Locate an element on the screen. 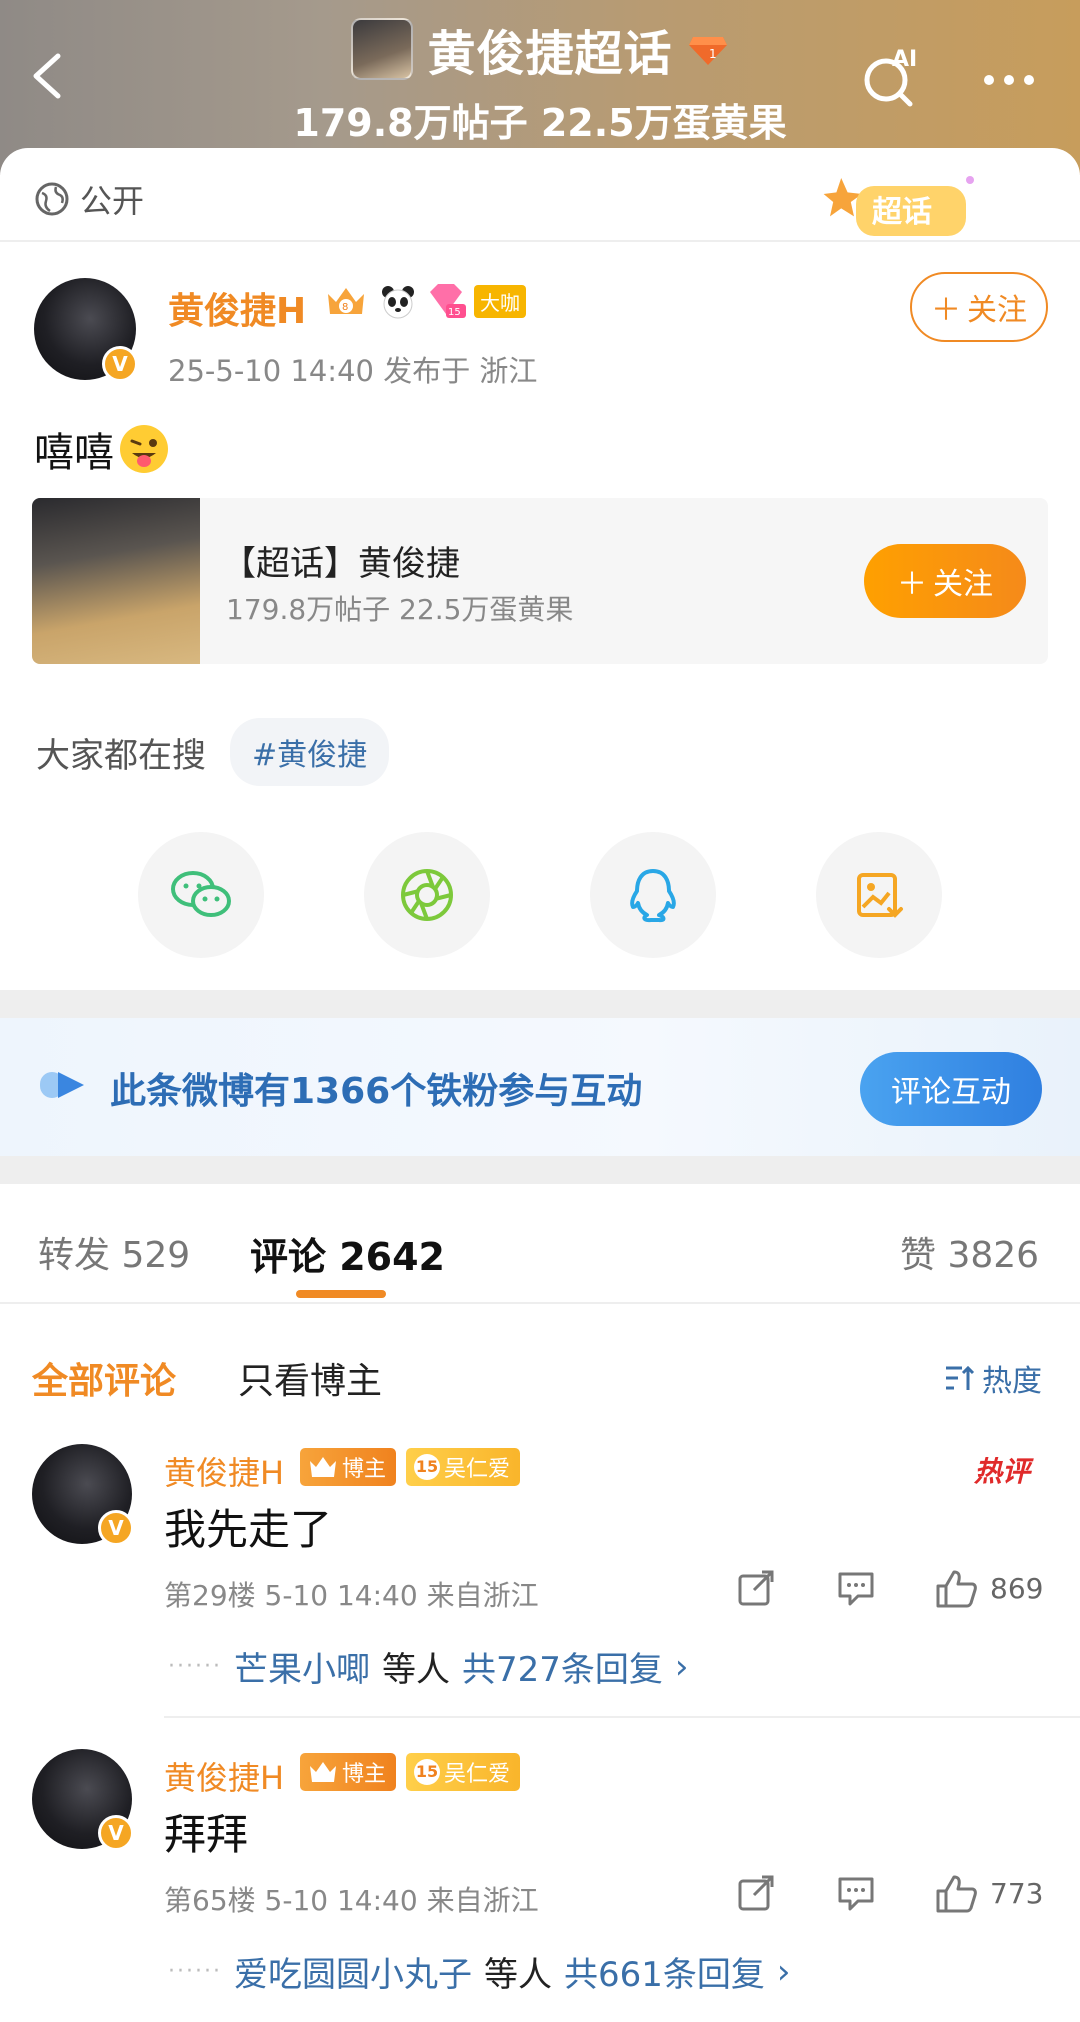  supertopic-thumbnail is located at coordinates (116, 581).